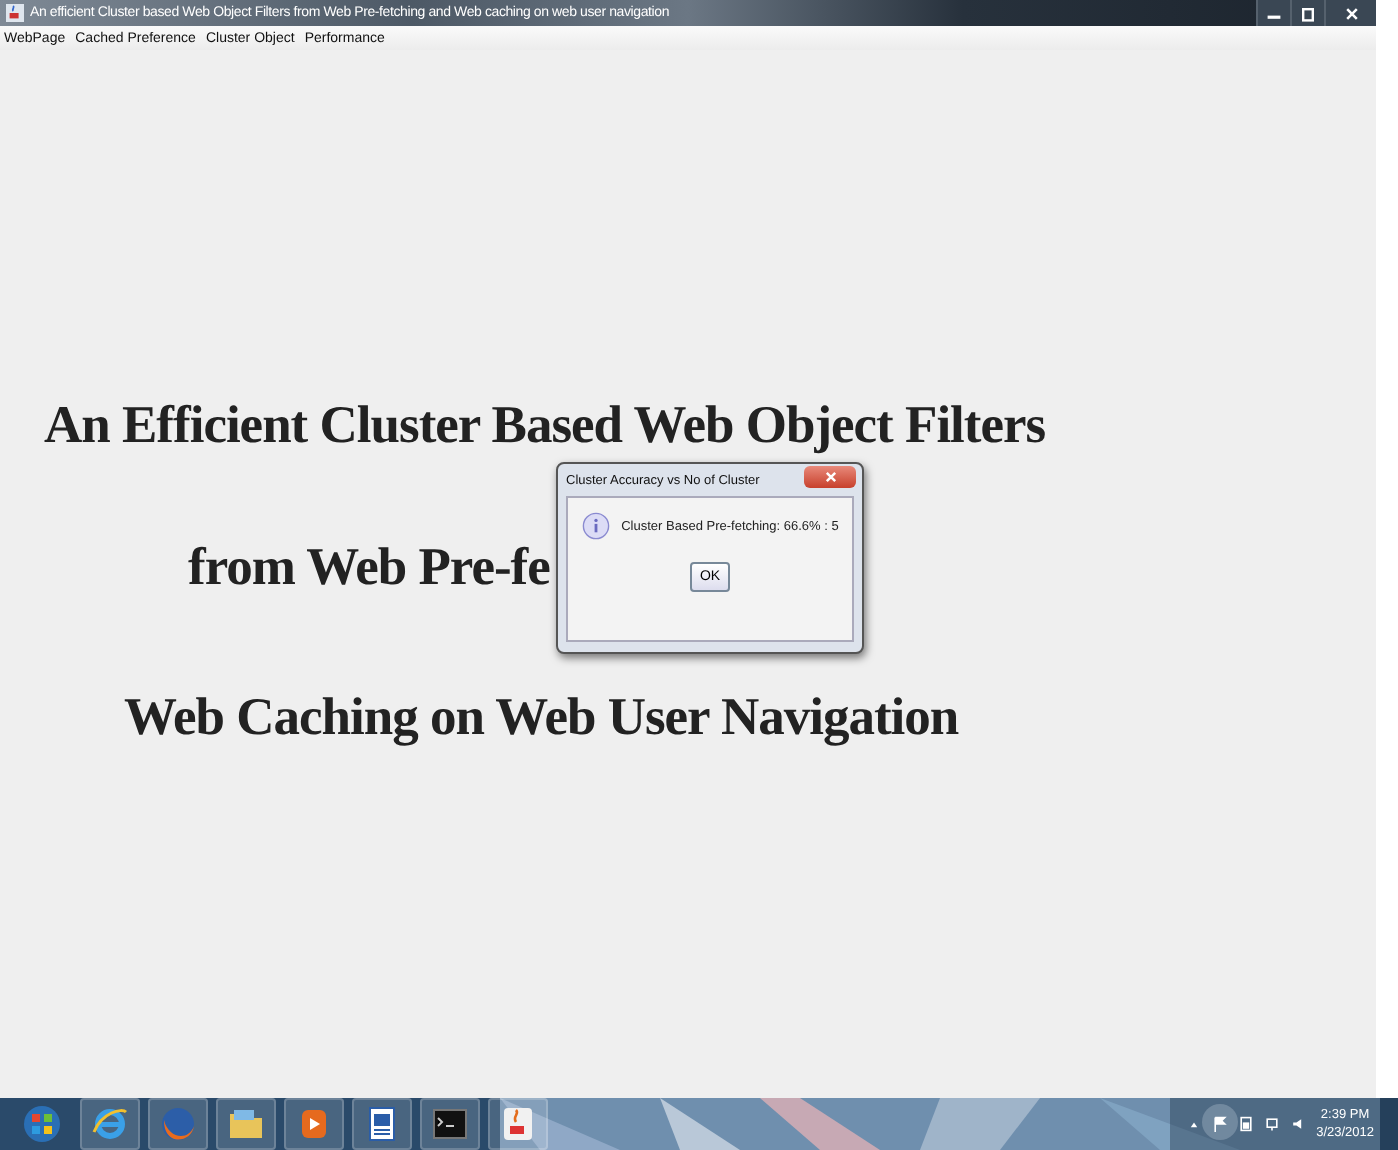 The image size is (1398, 1150). I want to click on minimize-button, so click(1273, 13).